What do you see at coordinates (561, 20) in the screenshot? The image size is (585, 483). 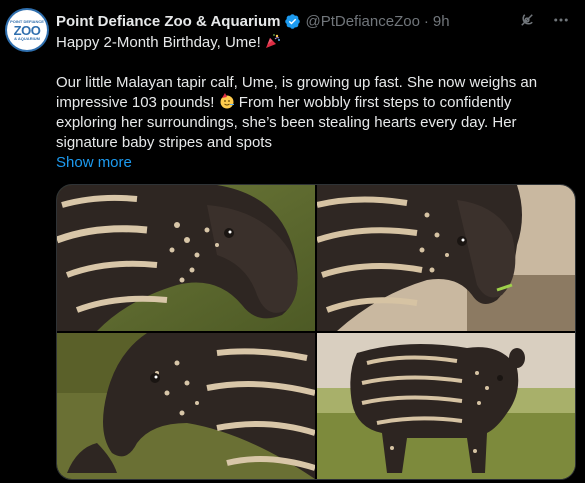 I see `more-icon` at bounding box center [561, 20].